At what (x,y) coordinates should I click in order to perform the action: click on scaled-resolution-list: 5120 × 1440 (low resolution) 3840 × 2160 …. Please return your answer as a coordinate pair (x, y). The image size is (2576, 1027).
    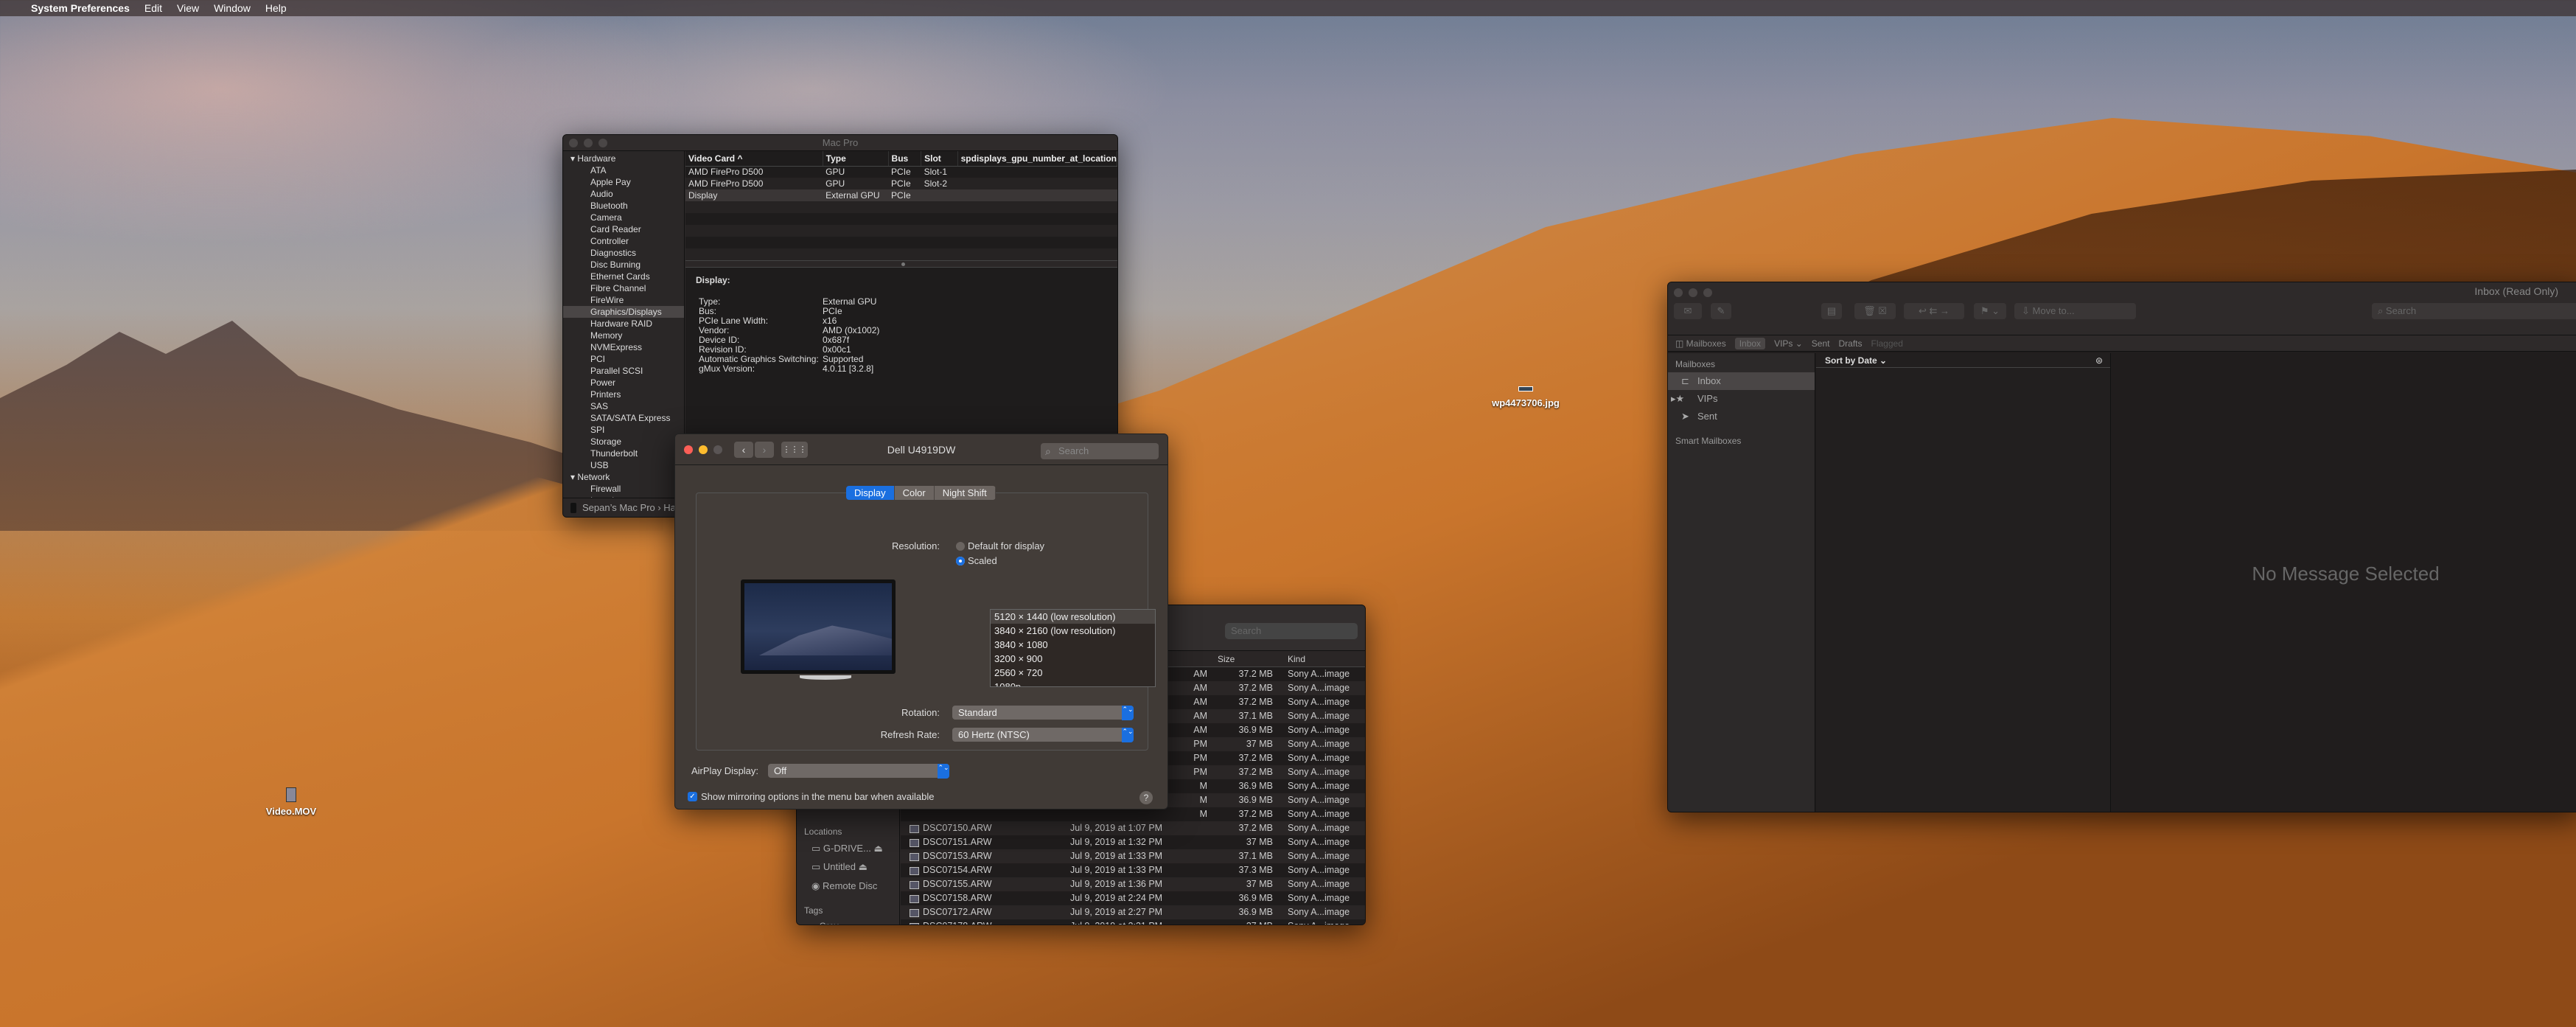
    Looking at the image, I should click on (1073, 648).